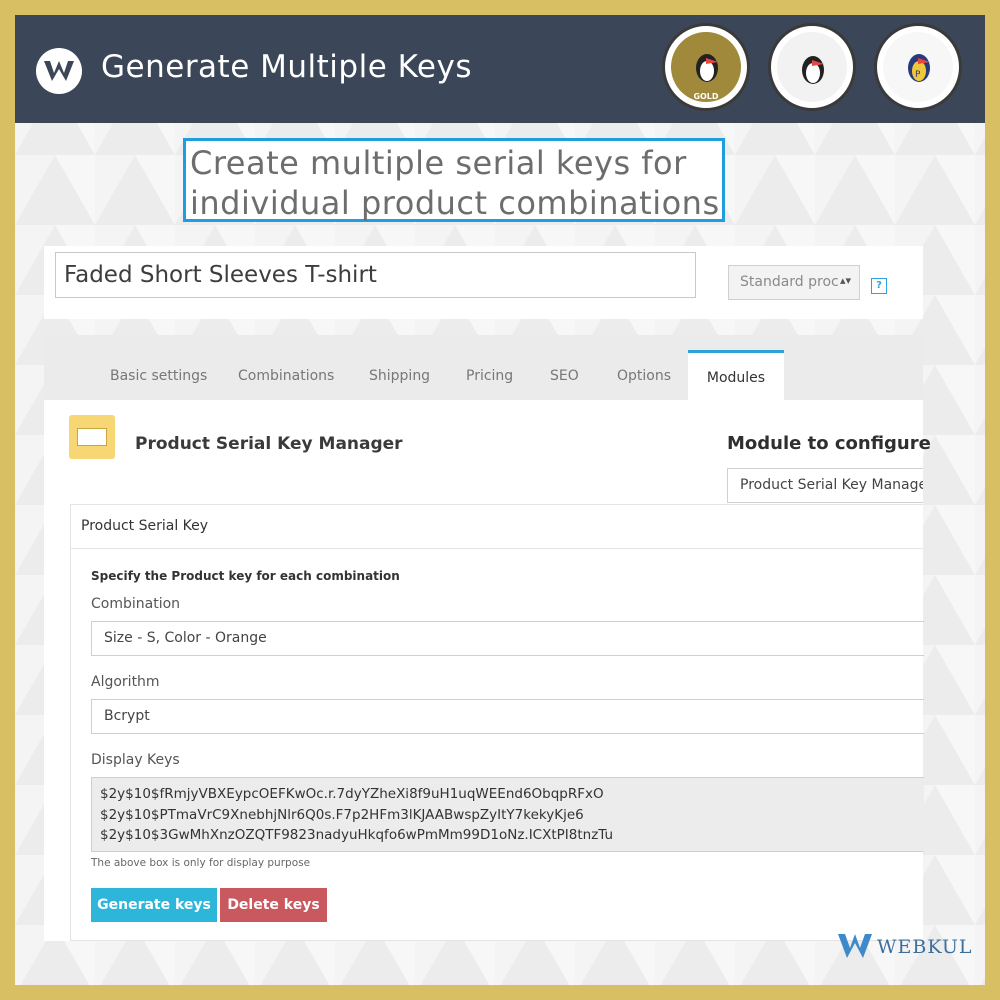 This screenshot has width=1000, height=1000. I want to click on webkul-wordmark: WEBKUL, so click(925, 947).